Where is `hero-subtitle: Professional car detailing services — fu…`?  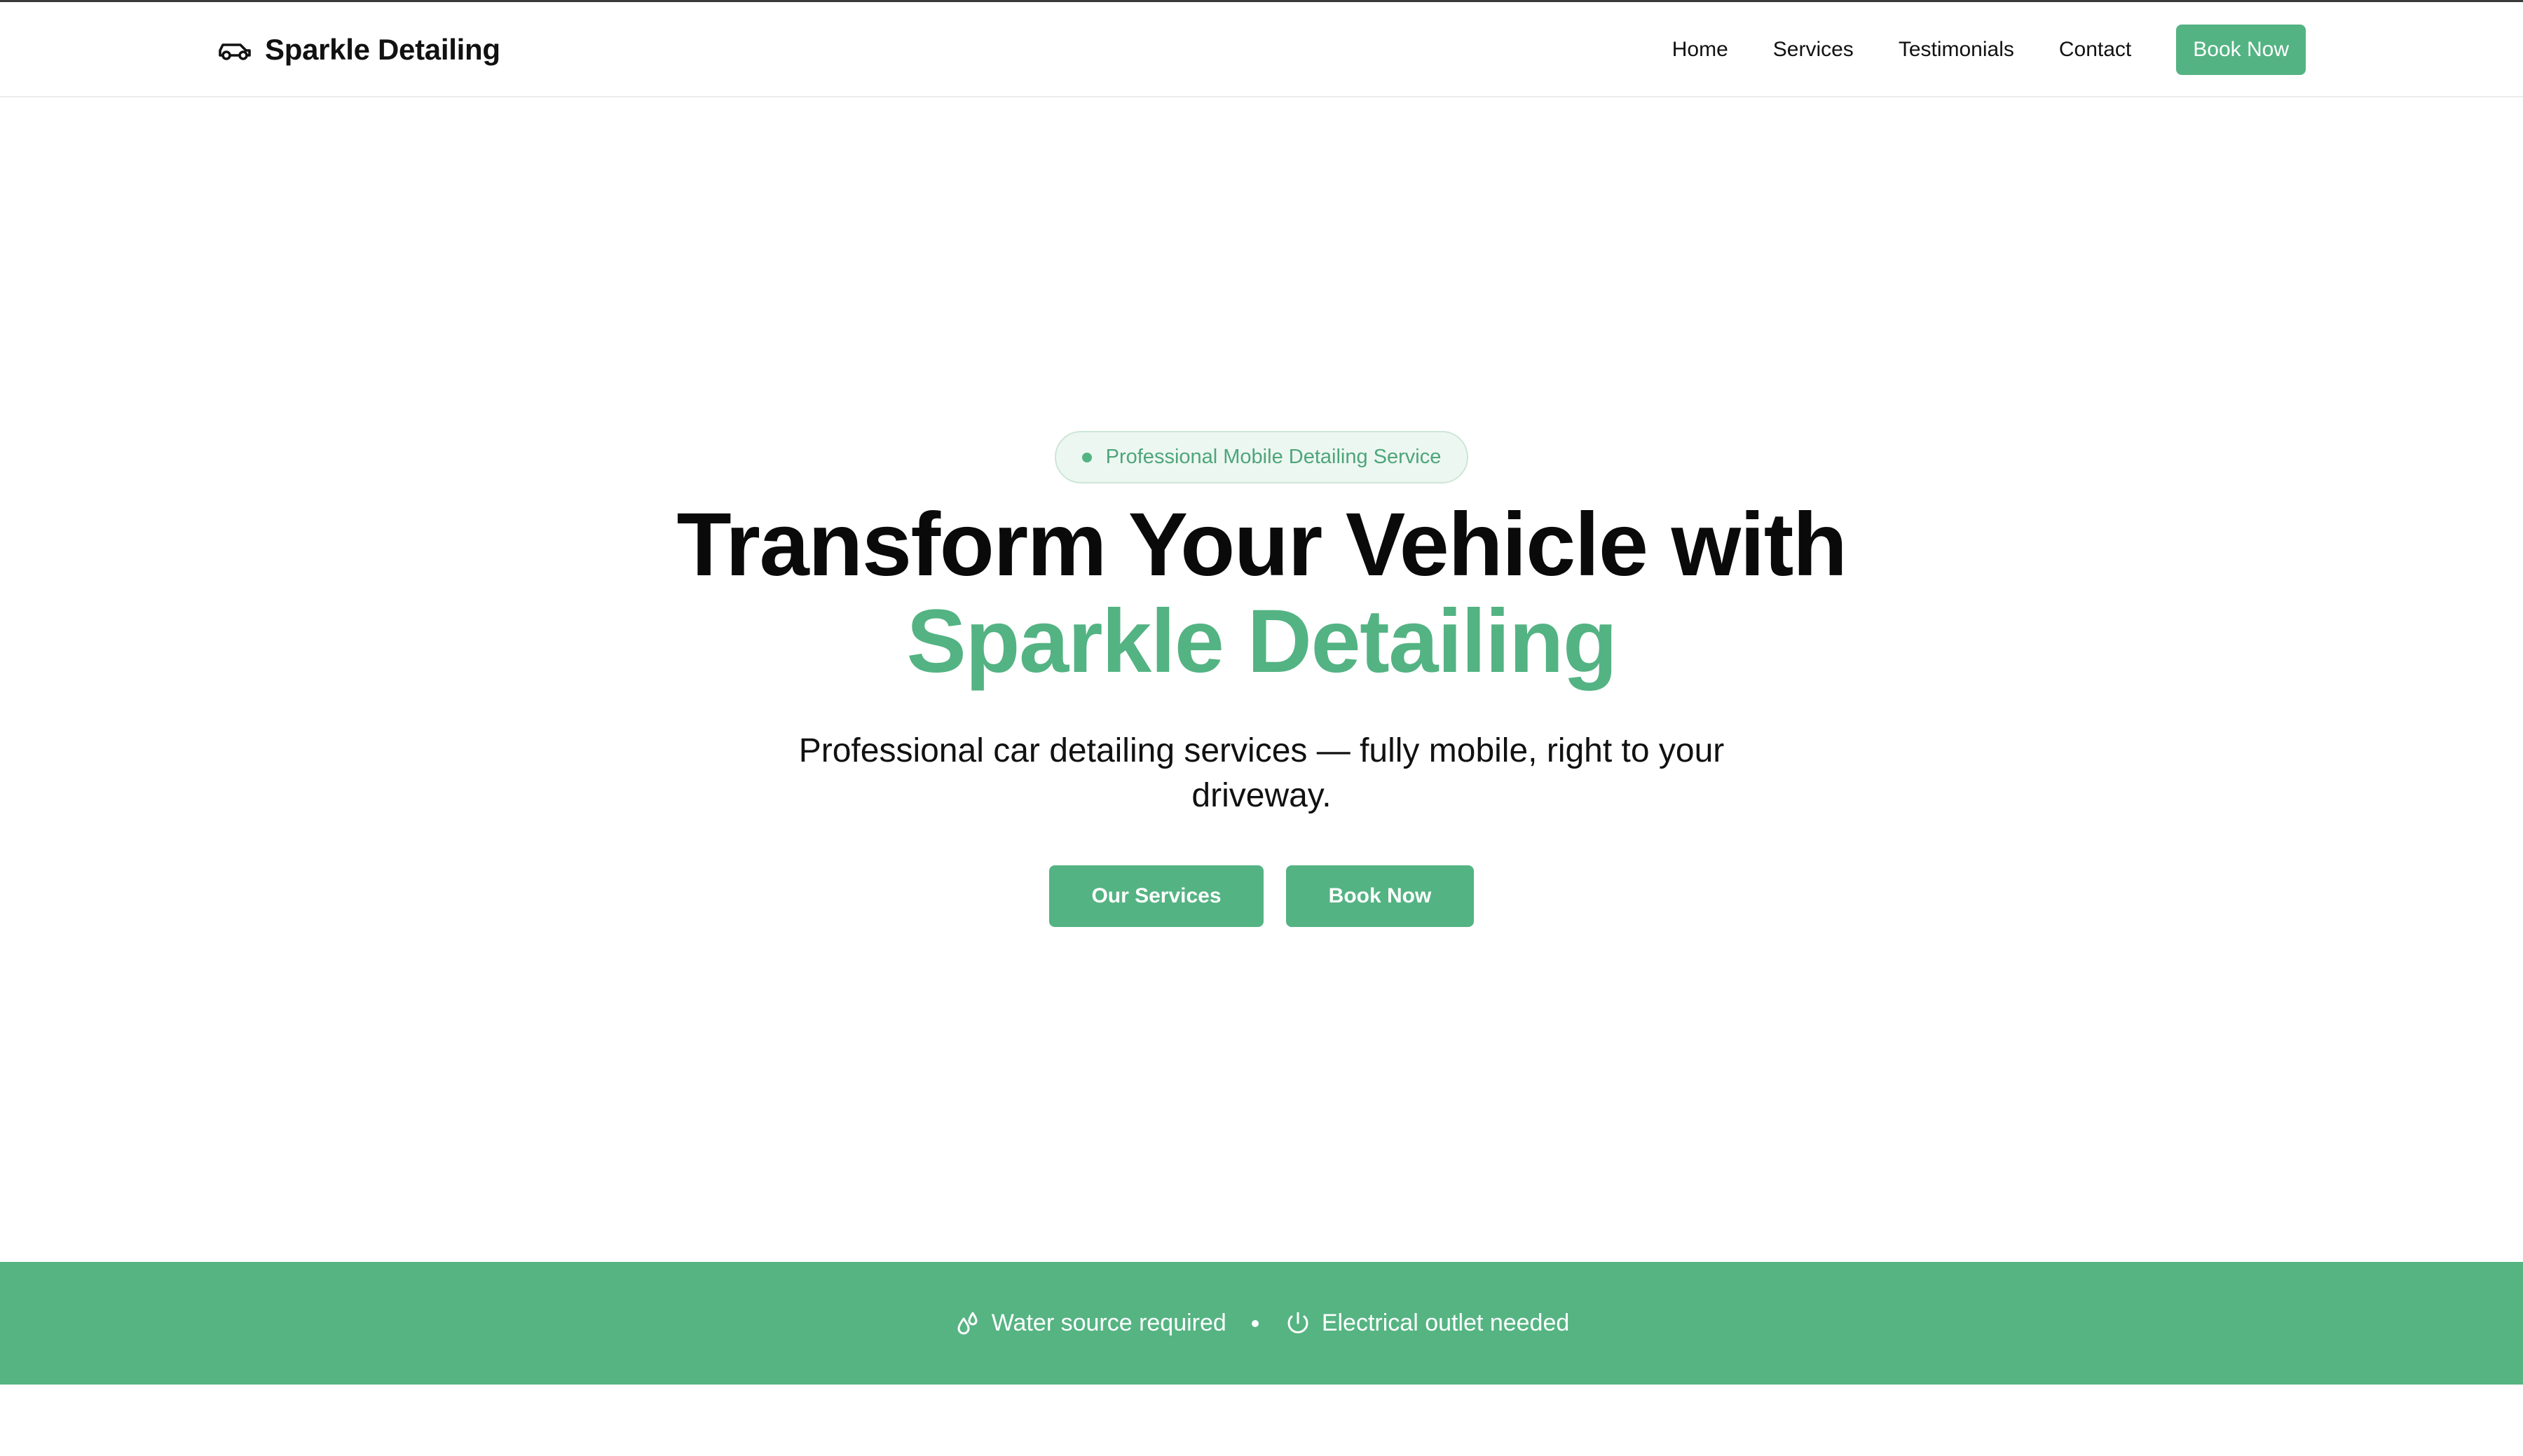 hero-subtitle: Professional car detailing services — fu… is located at coordinates (1261, 773).